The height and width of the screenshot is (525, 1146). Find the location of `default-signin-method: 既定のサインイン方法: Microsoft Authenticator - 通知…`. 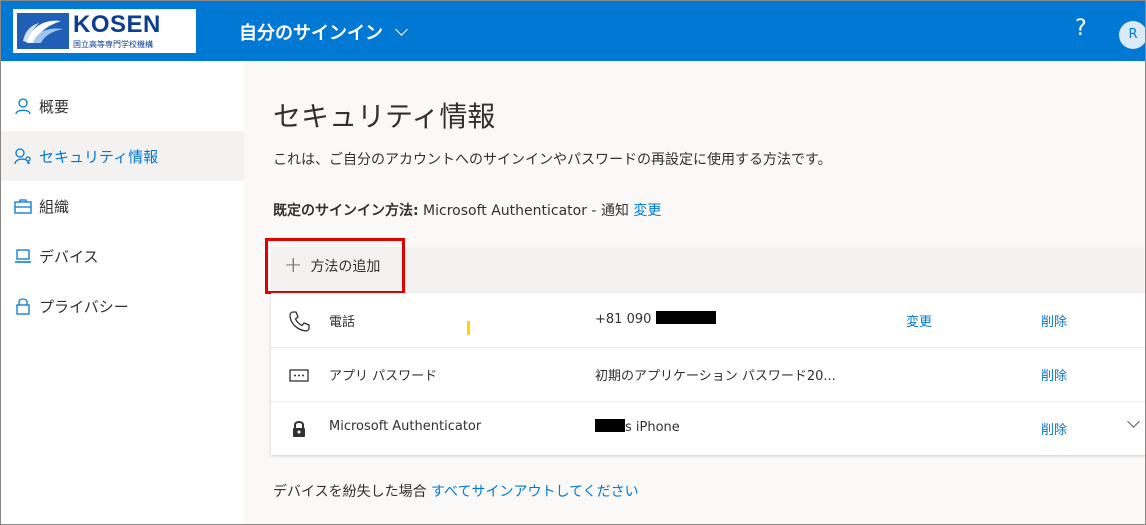

default-signin-method: 既定のサインイン方法: Microsoft Authenticator - 通知… is located at coordinates (467, 210).